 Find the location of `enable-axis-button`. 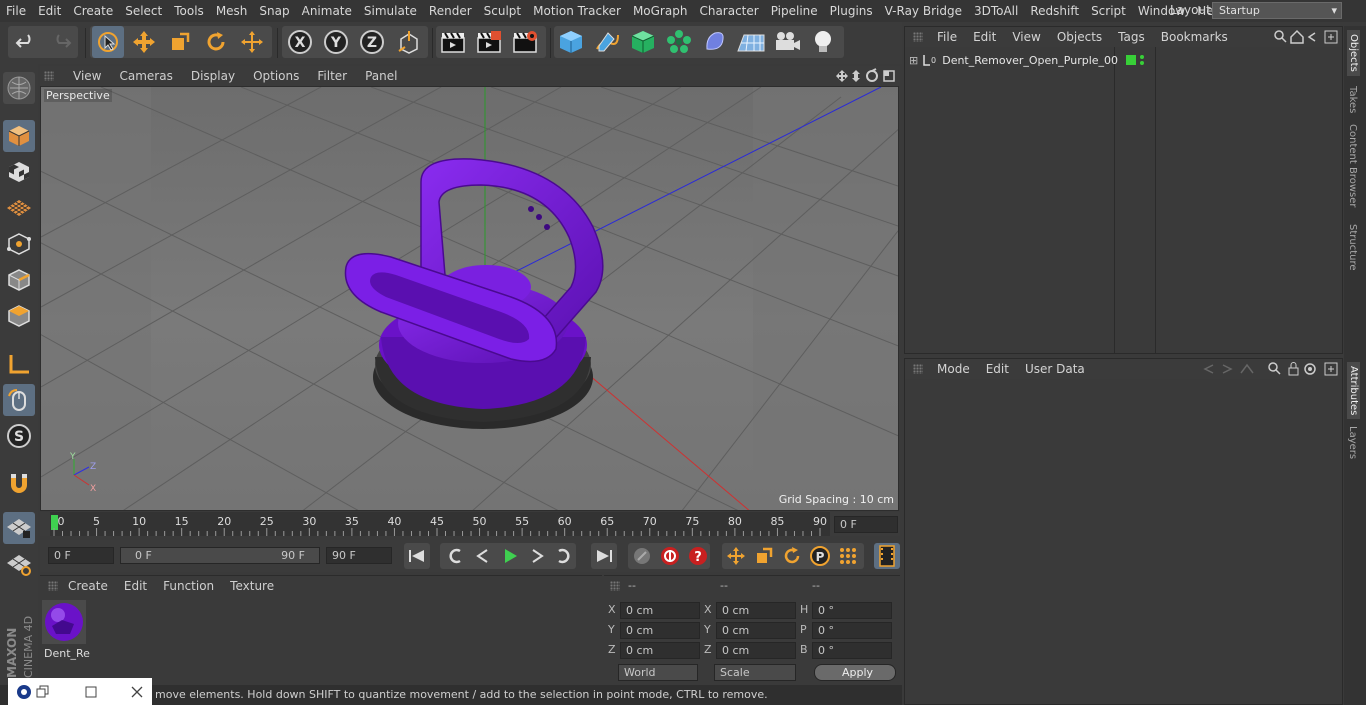

enable-axis-button is located at coordinates (19, 528).